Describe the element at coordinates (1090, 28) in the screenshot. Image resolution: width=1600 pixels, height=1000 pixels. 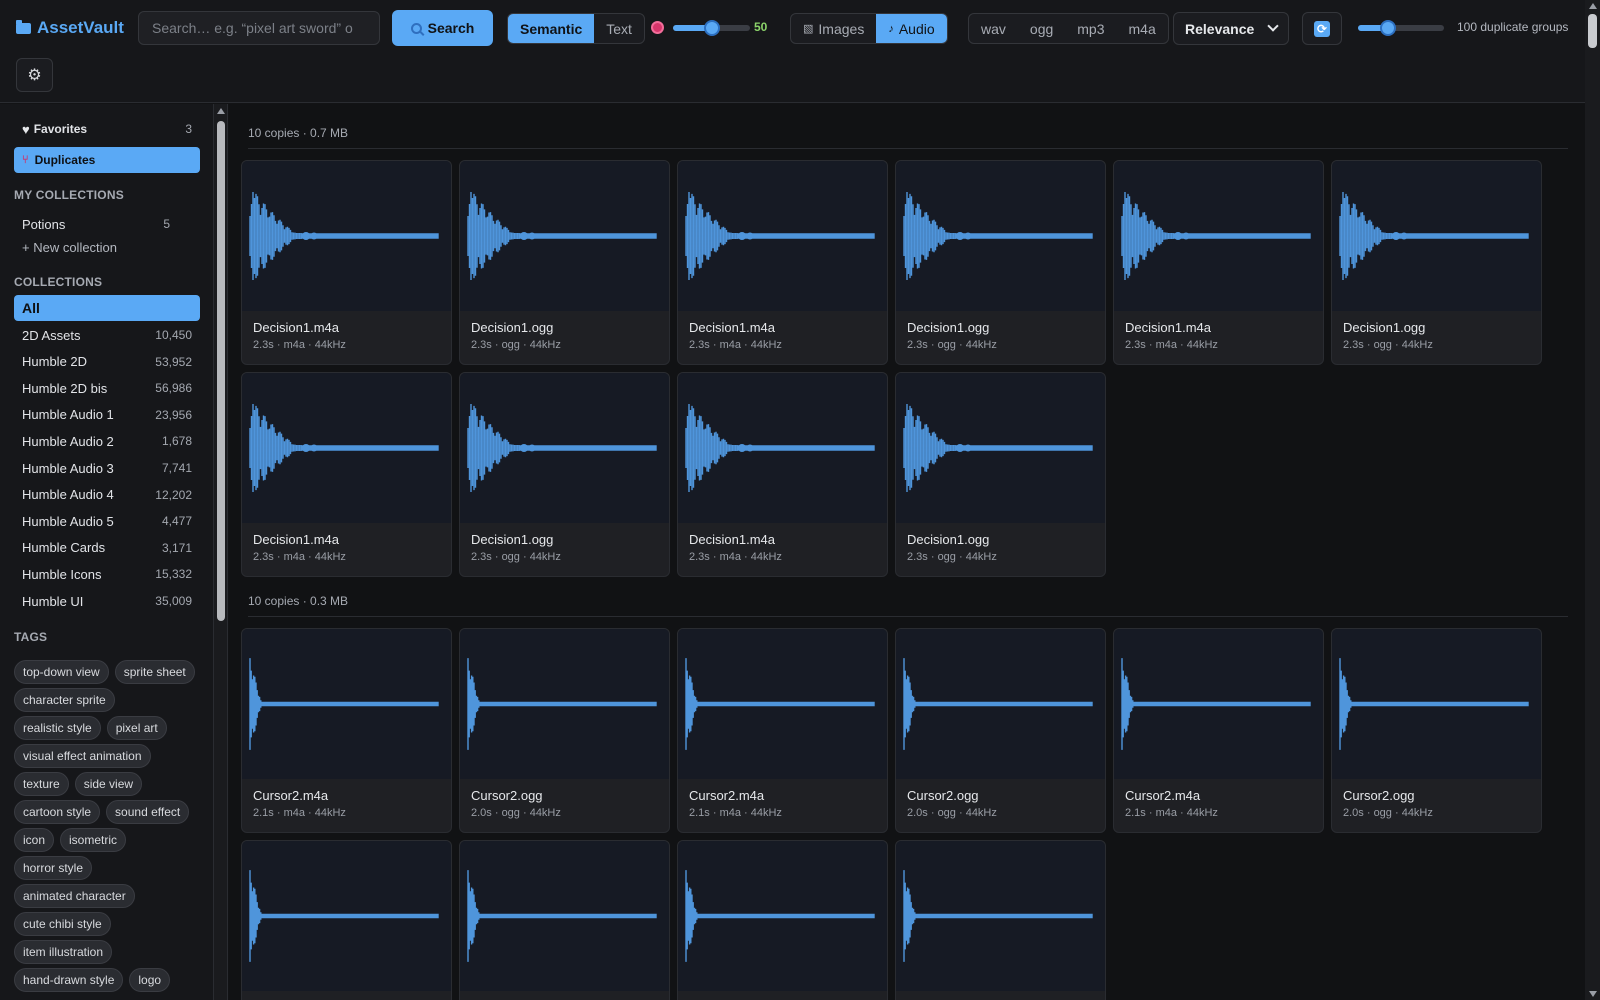
I see `format-mp3: mp3` at that location.